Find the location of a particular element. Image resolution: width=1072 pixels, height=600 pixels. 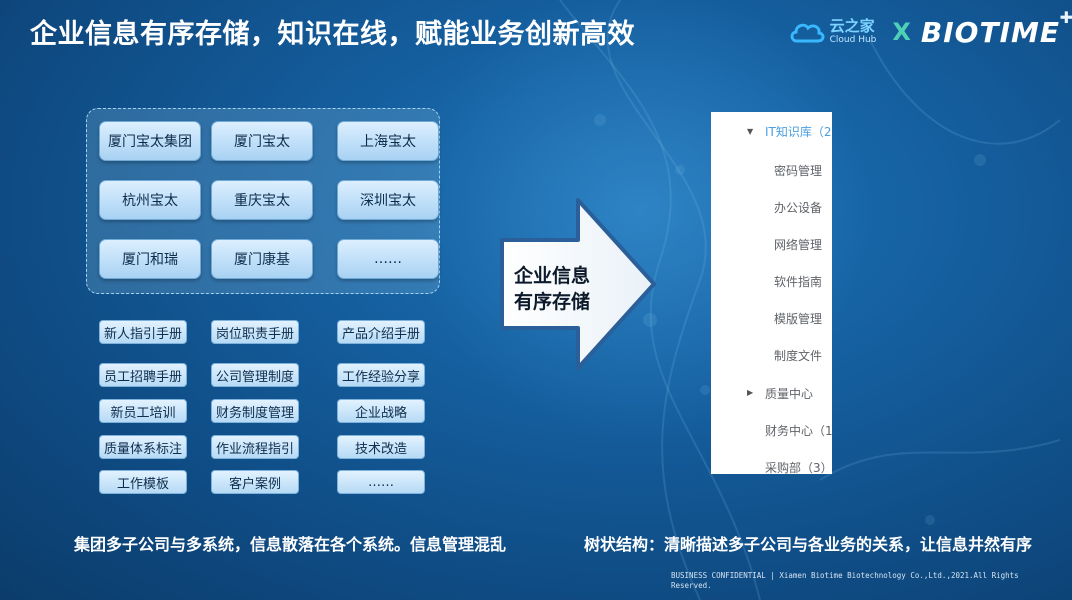

tree-child-item: 密码管理 is located at coordinates (798, 170).